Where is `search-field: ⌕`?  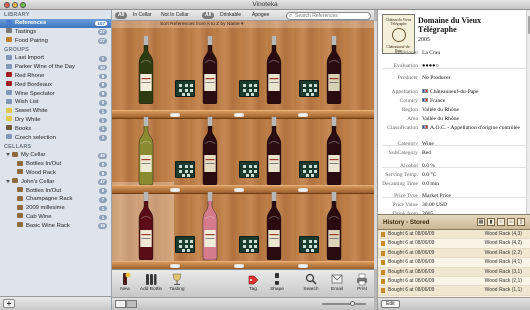
search-field: ⌕ is located at coordinates (328, 15).